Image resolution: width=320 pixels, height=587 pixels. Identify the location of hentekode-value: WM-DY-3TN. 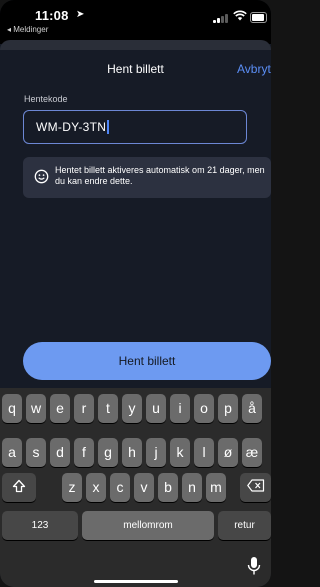
(72, 127).